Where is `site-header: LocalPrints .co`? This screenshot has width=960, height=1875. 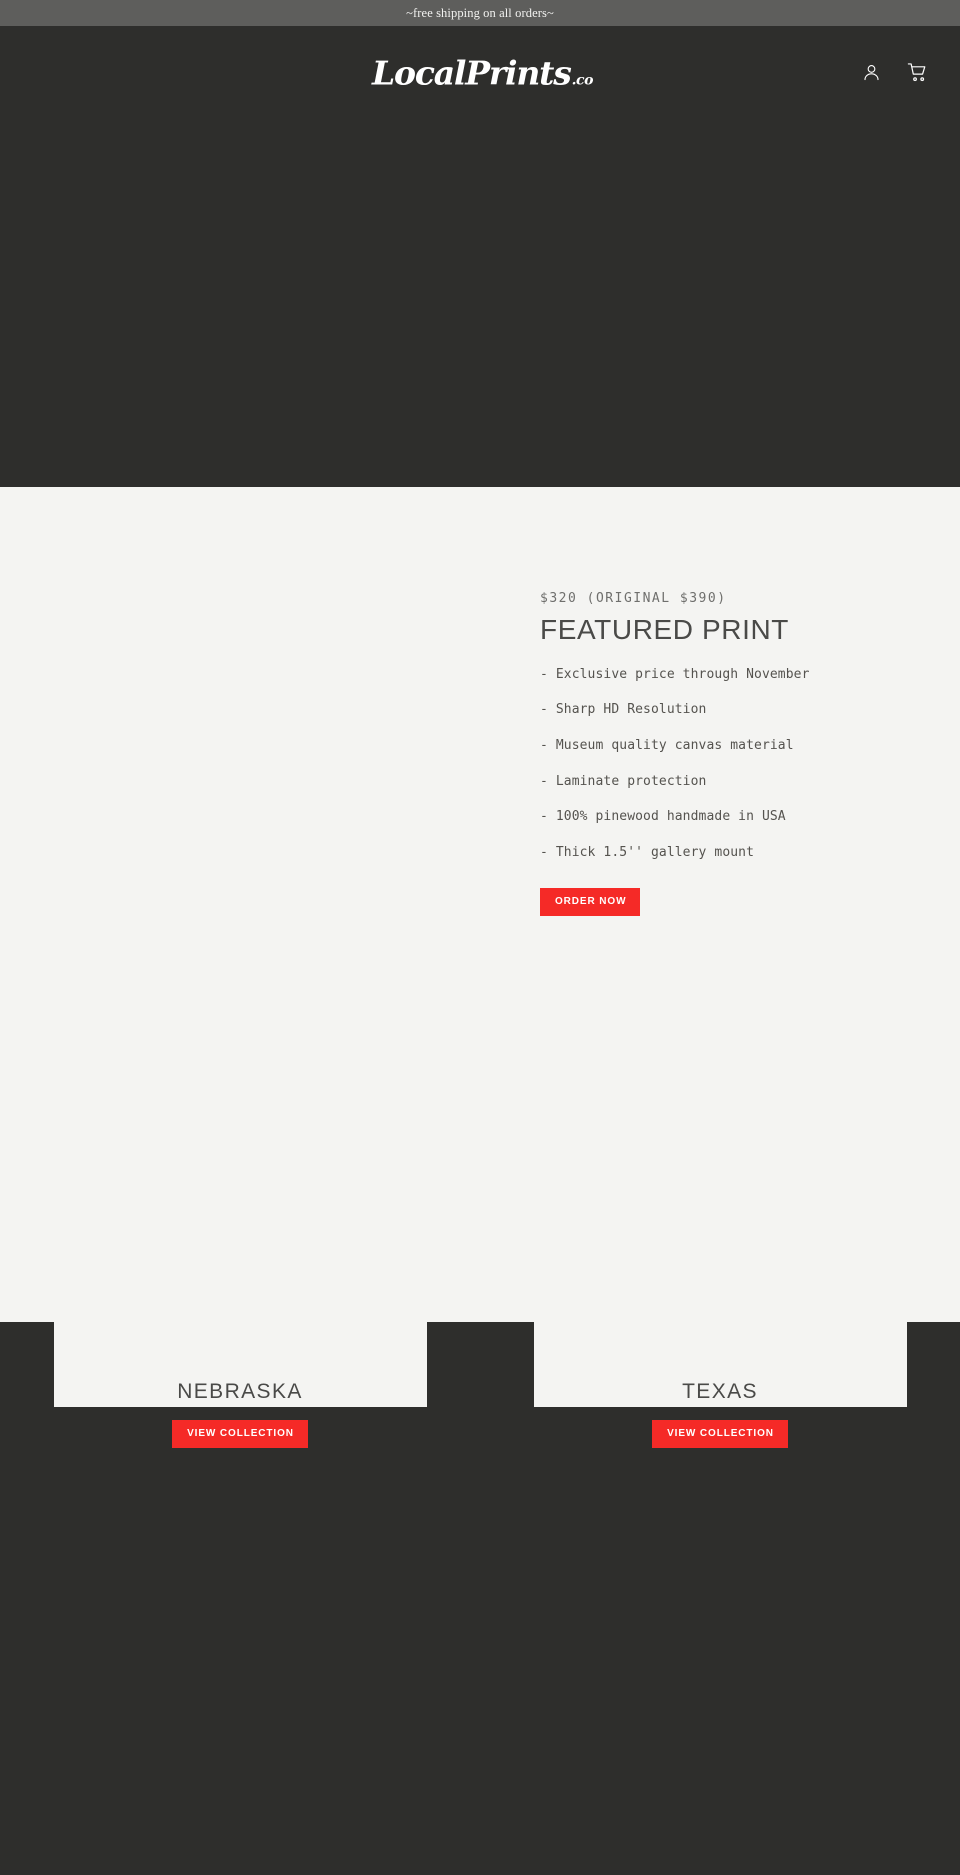
site-header: LocalPrints .co is located at coordinates (480, 72).